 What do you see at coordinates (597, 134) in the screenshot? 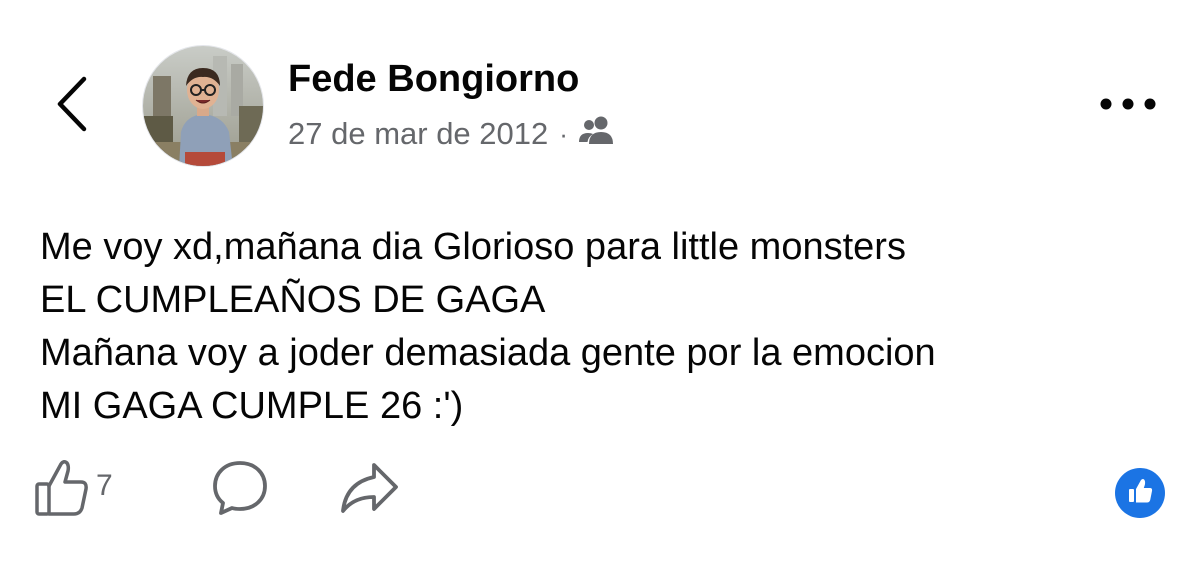
I see `friends-icon` at bounding box center [597, 134].